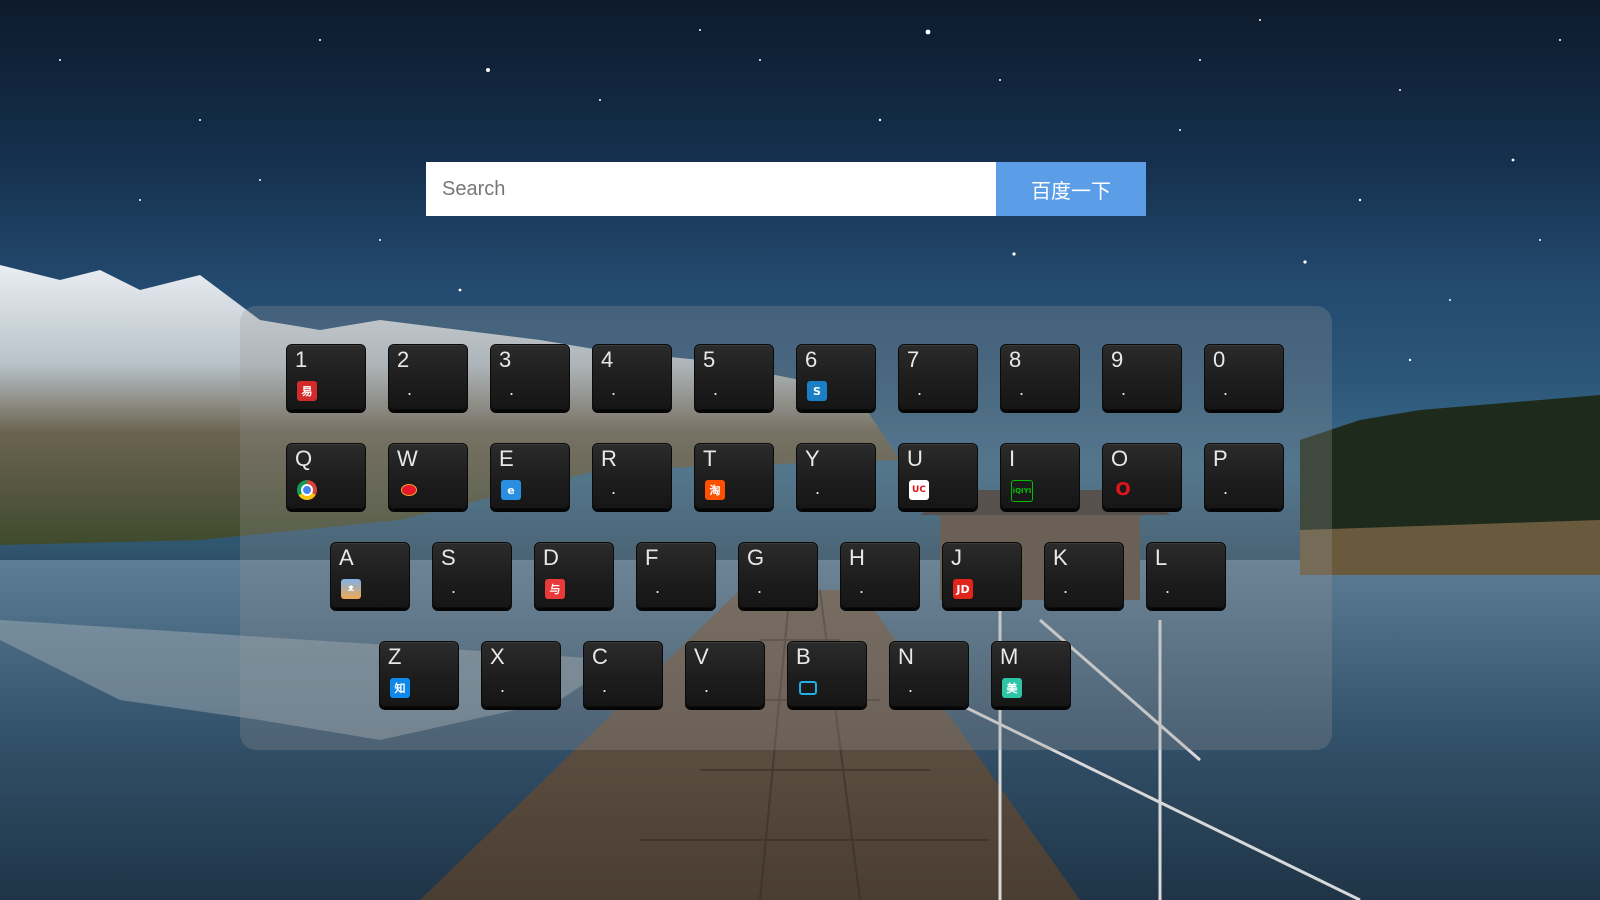 This screenshot has height=900, width=1600. Describe the element at coordinates (1012, 688) in the screenshot. I see `meituan-icon: 美` at that location.